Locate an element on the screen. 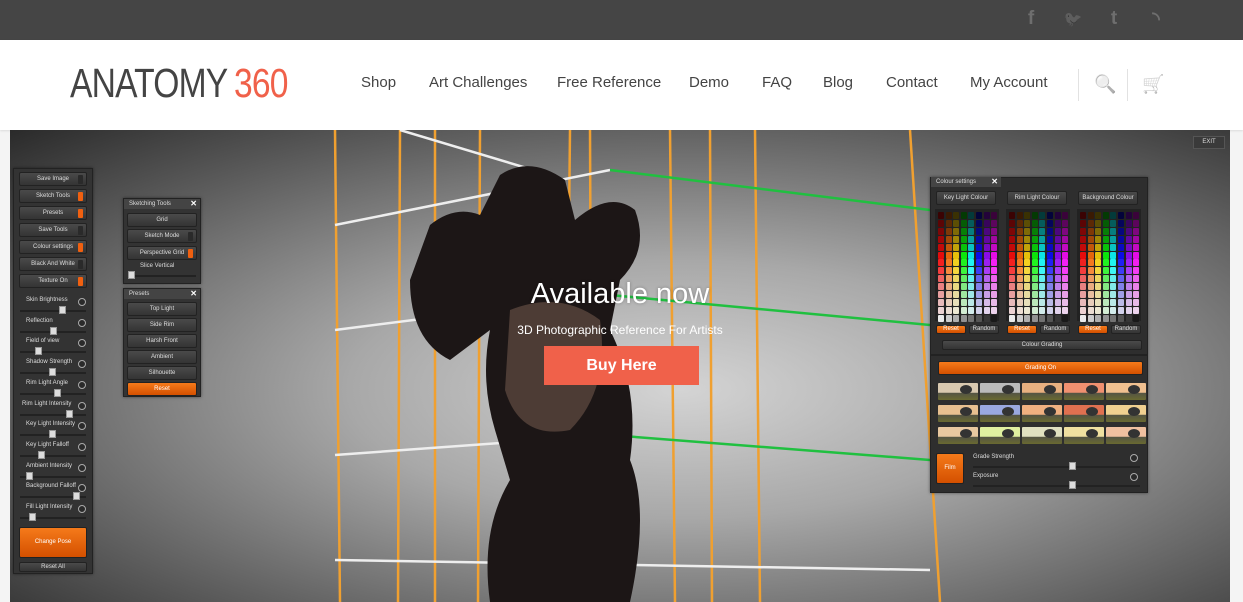 This screenshot has height=602, width=1243. film-button: Film is located at coordinates (950, 468).